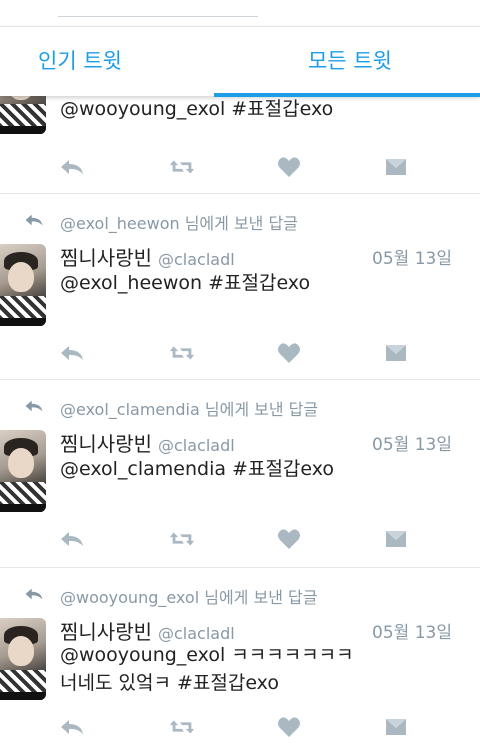 The width and height of the screenshot is (480, 751). What do you see at coordinates (350, 60) in the screenshot?
I see `tab-all-tweets: 모든 트윗` at bounding box center [350, 60].